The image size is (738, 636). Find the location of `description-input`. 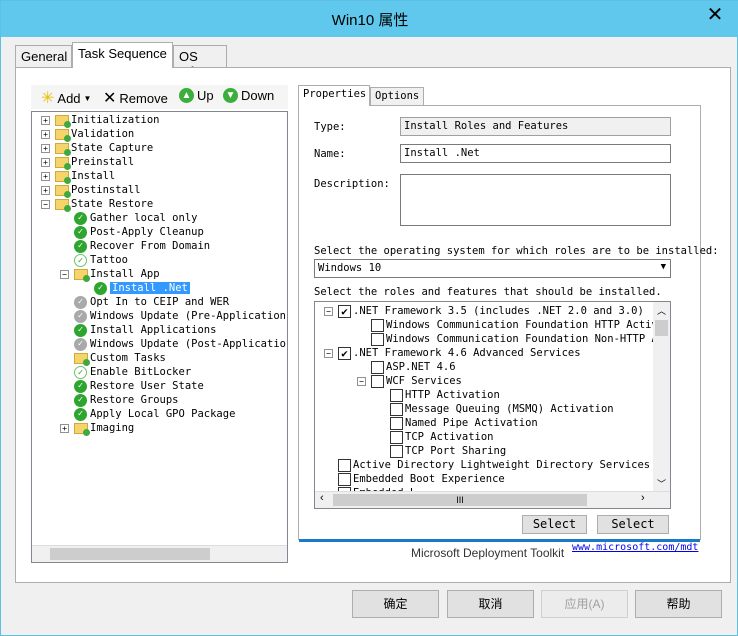

description-input is located at coordinates (535, 200).